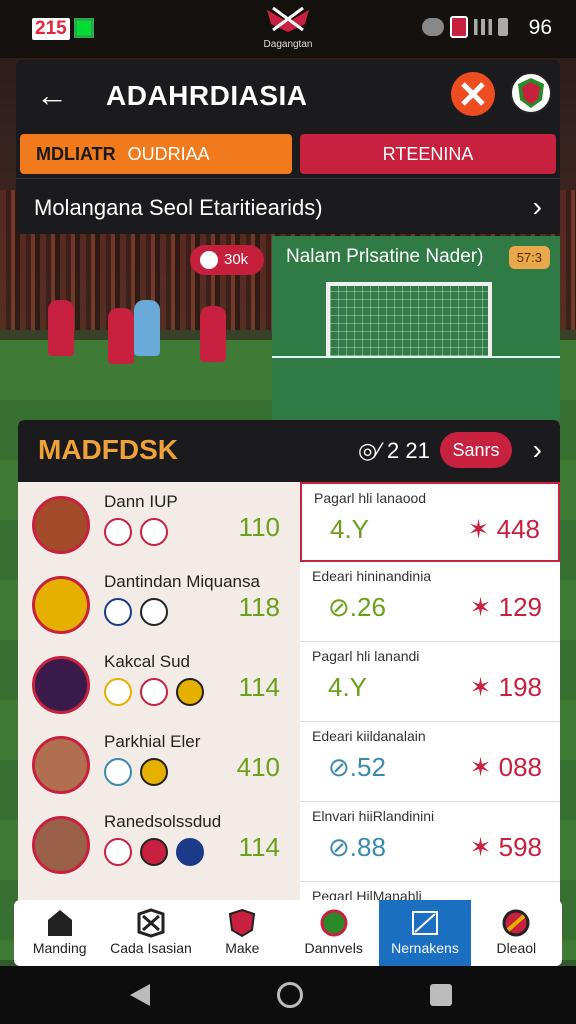 The width and height of the screenshot is (576, 1024). I want to click on list-item: Kakcal Sud 114, so click(159, 686).